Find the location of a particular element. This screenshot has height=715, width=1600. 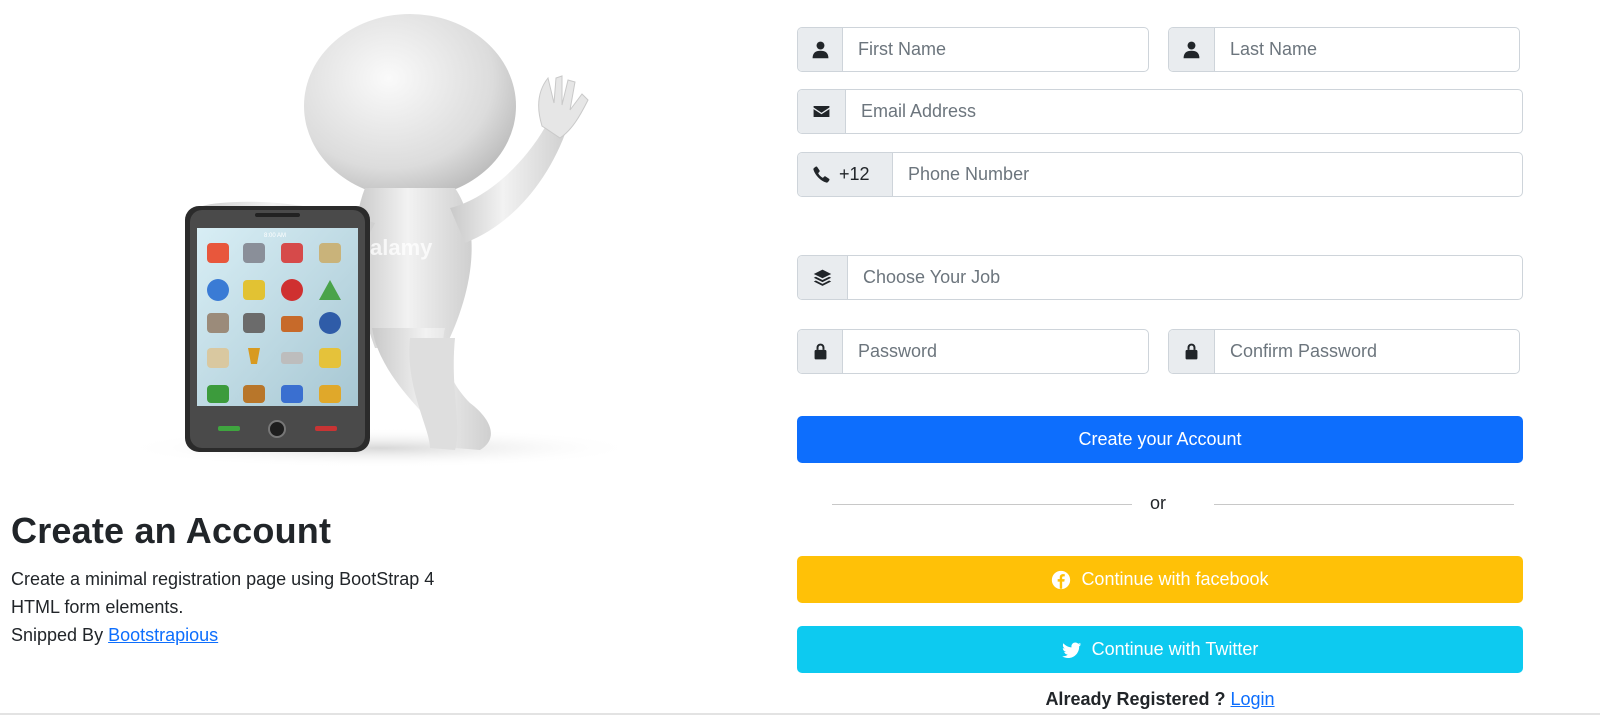

job-group is located at coordinates (1160, 277).